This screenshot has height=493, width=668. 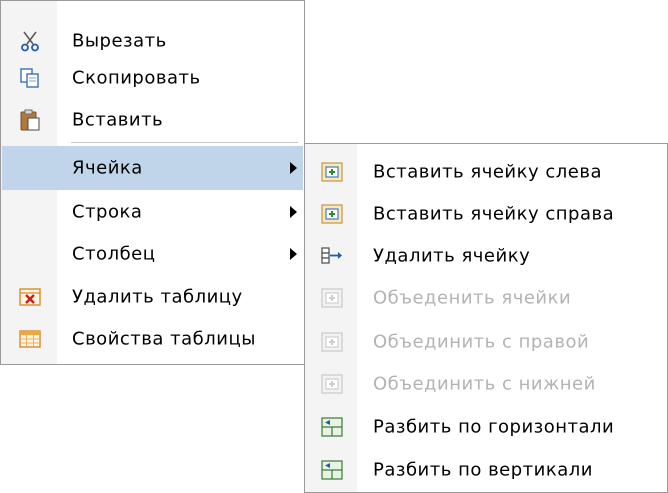 What do you see at coordinates (332, 342) in the screenshot?
I see `merge-right-icon` at bounding box center [332, 342].